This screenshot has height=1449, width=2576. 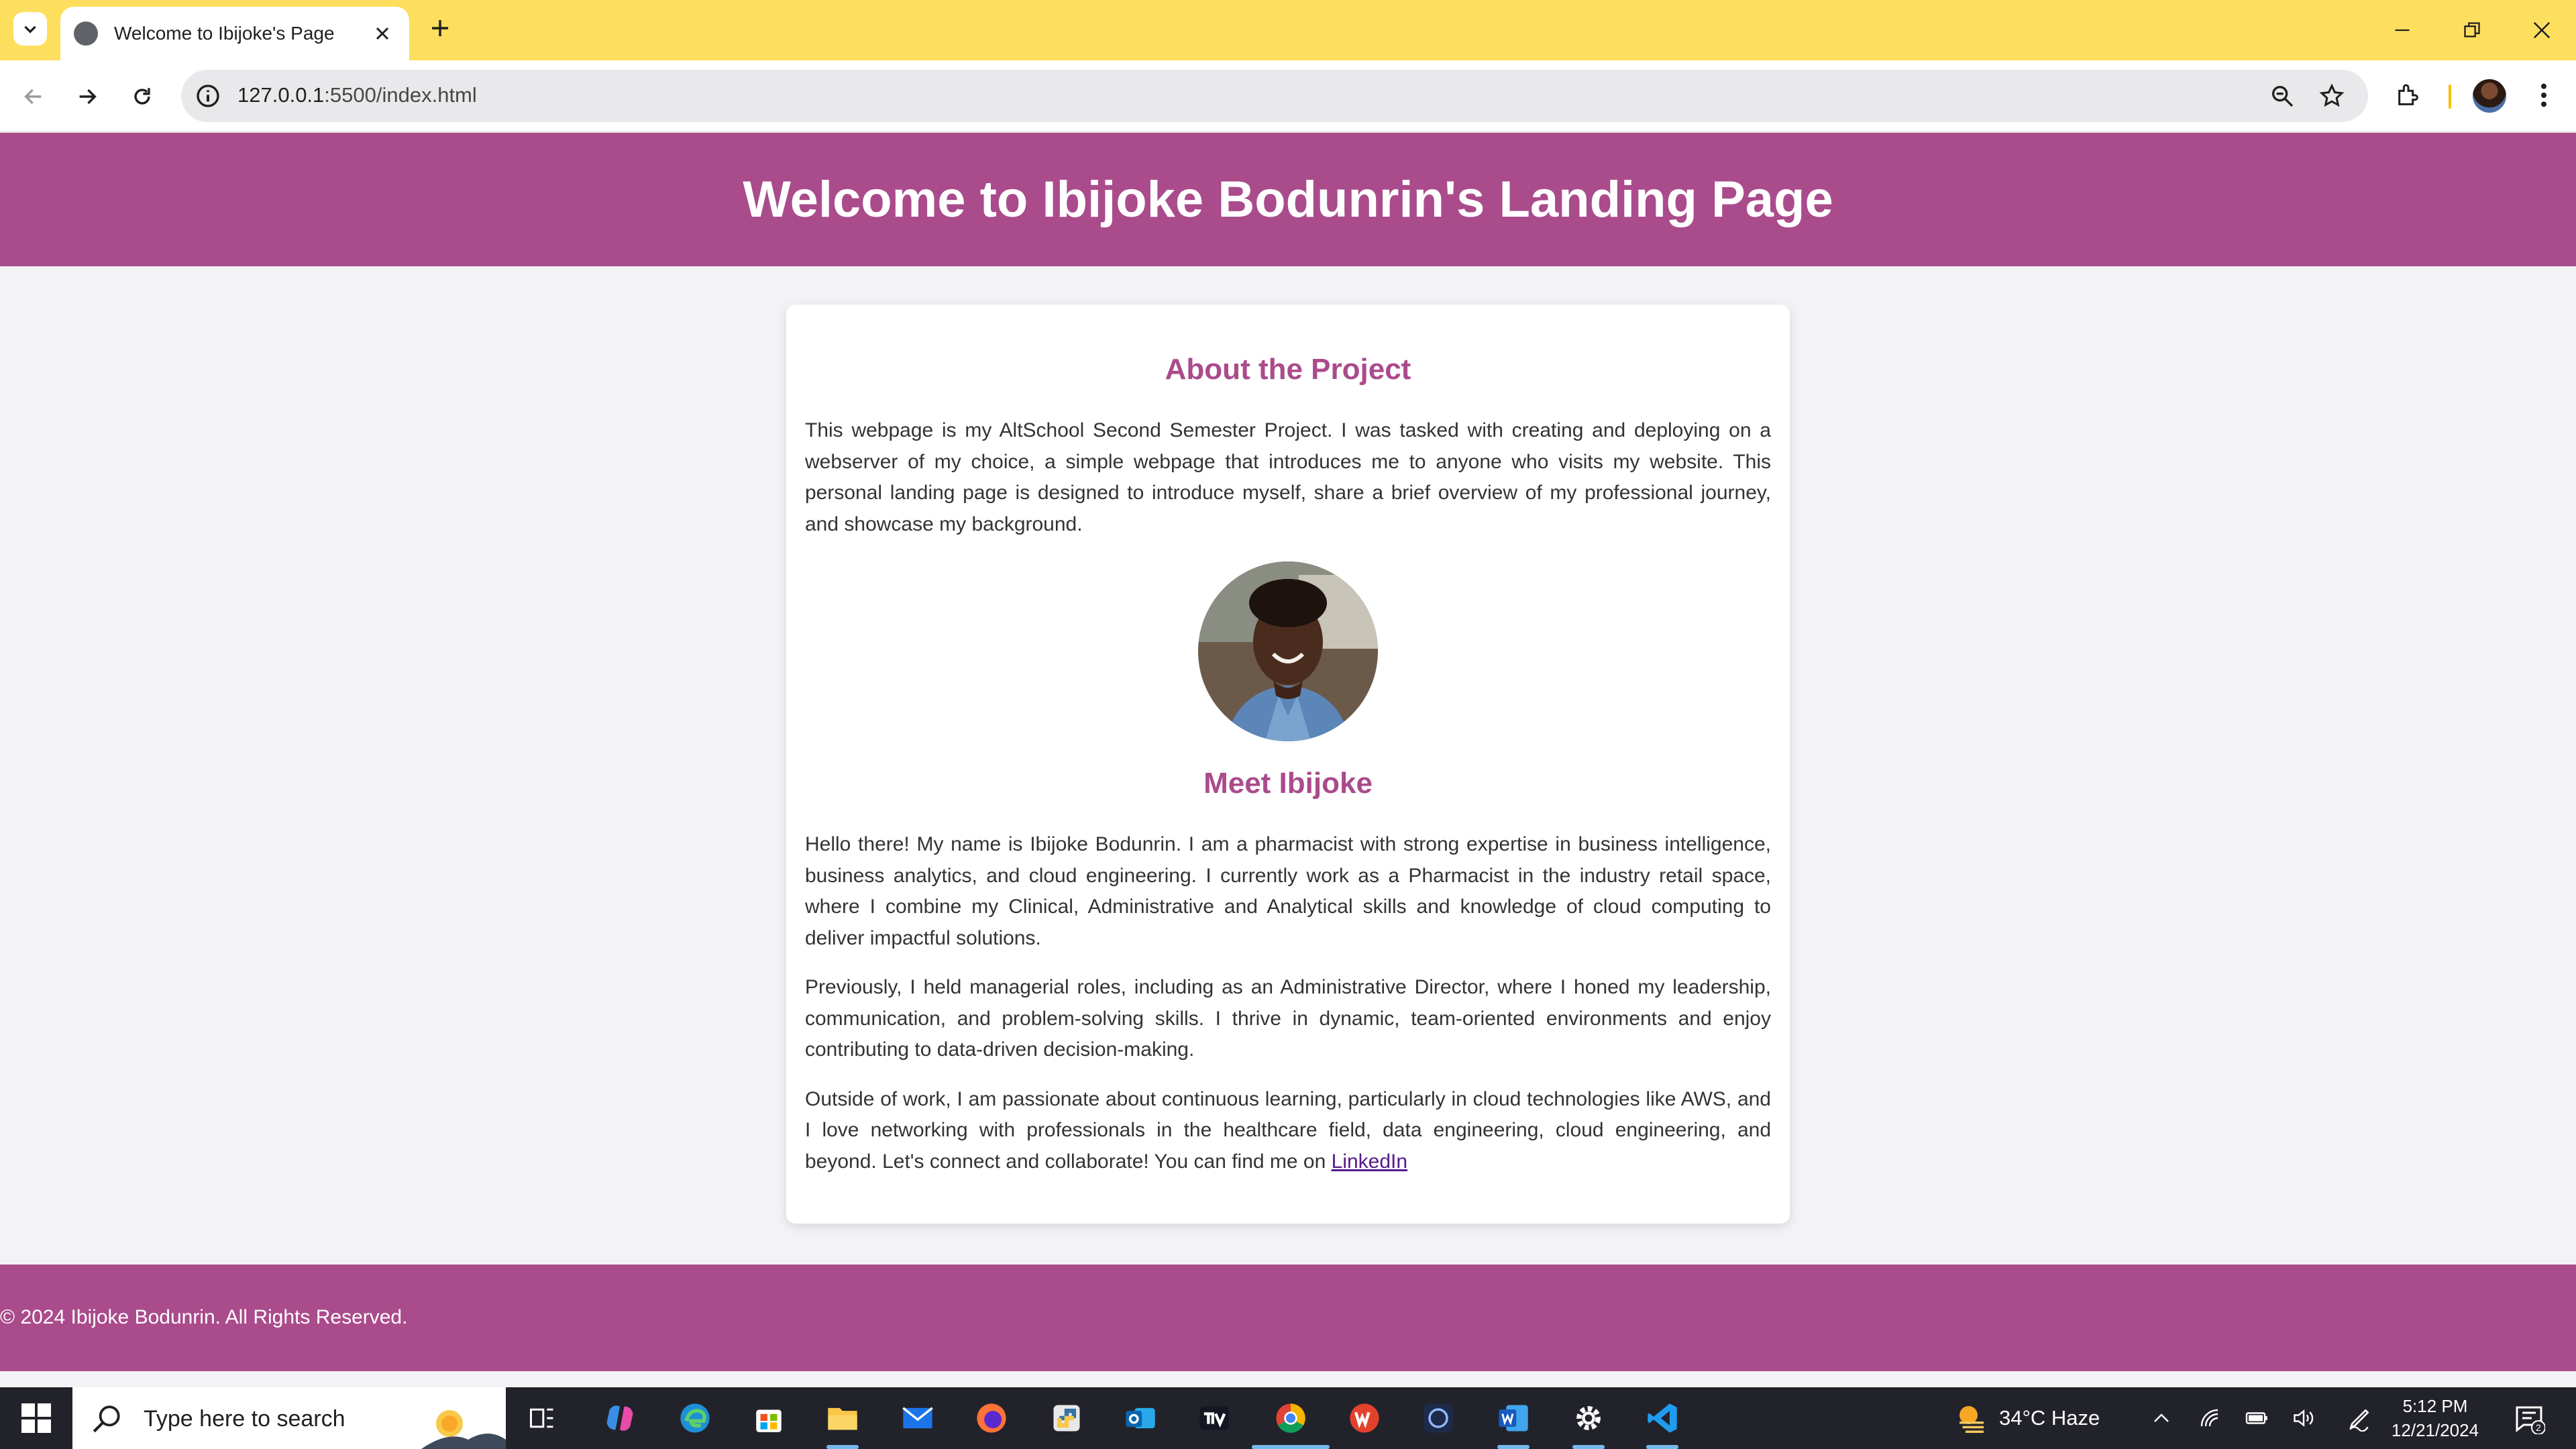 I want to click on taskbar-search-box: Type here to search, so click(x=289, y=1418).